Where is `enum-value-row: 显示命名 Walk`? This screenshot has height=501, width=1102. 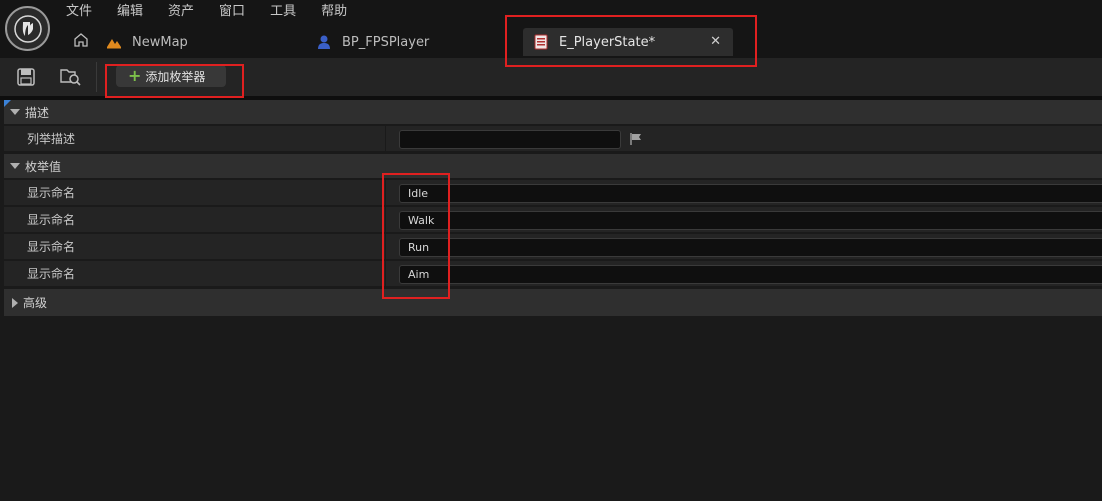
enum-value-row: 显示命名 Walk is located at coordinates (553, 220).